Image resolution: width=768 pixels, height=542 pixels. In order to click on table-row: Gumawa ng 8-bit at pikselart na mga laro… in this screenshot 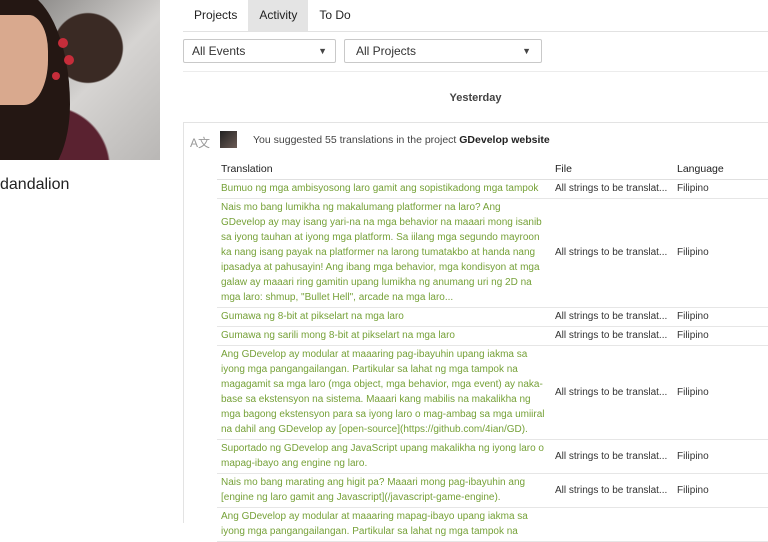, I will do `click(492, 317)`.